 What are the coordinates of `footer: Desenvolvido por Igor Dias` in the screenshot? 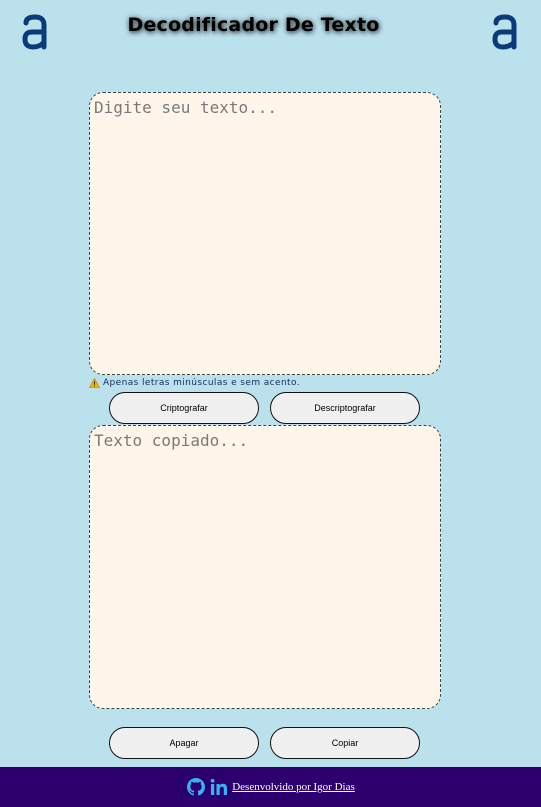 It's located at (270, 787).